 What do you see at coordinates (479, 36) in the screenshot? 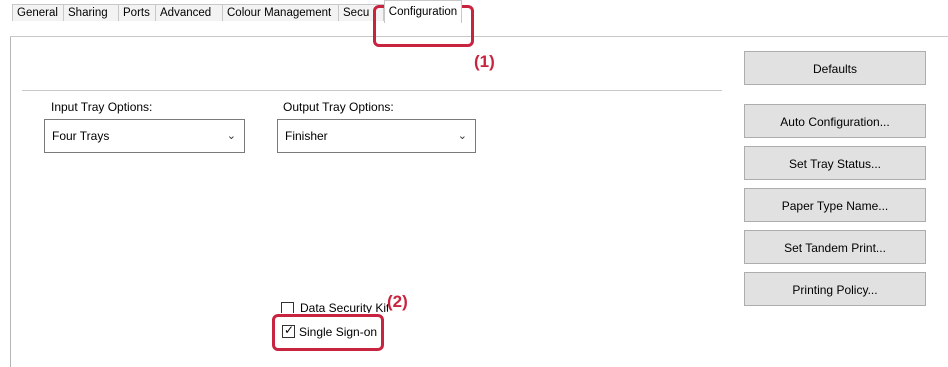
I see `tab-strip-baseline` at bounding box center [479, 36].